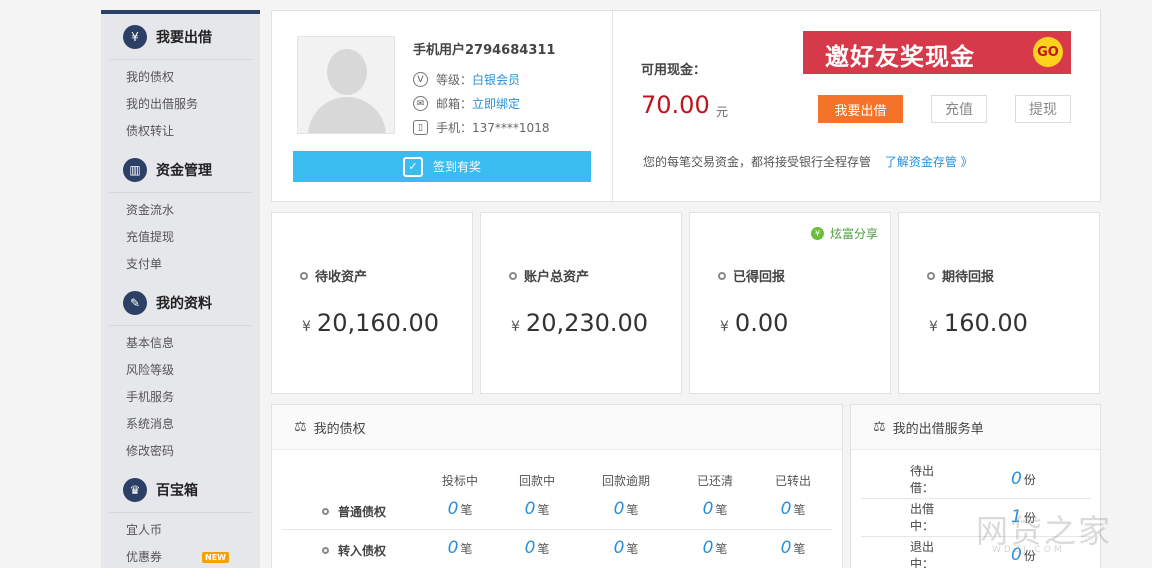 The height and width of the screenshot is (568, 1152). What do you see at coordinates (180, 210) in the screenshot?
I see `sidebar-item-fund-flow: 资金流水` at bounding box center [180, 210].